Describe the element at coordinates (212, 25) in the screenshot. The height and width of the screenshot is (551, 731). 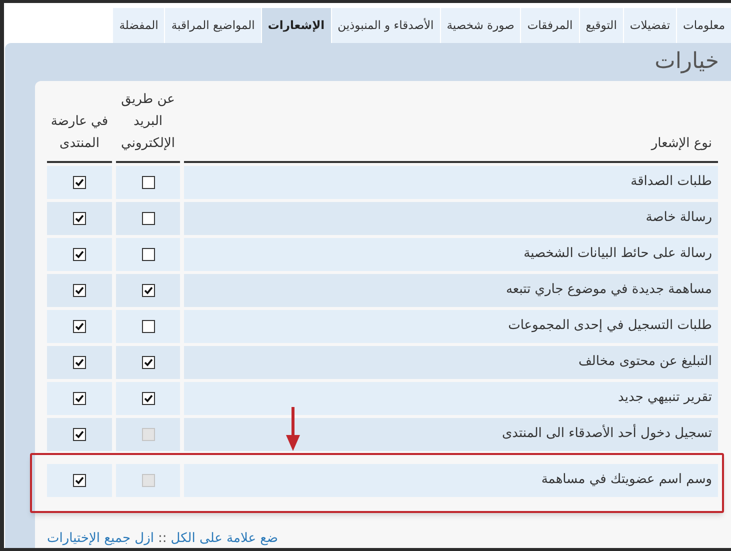
I see `tab: المواضيع المراقبة` at that location.